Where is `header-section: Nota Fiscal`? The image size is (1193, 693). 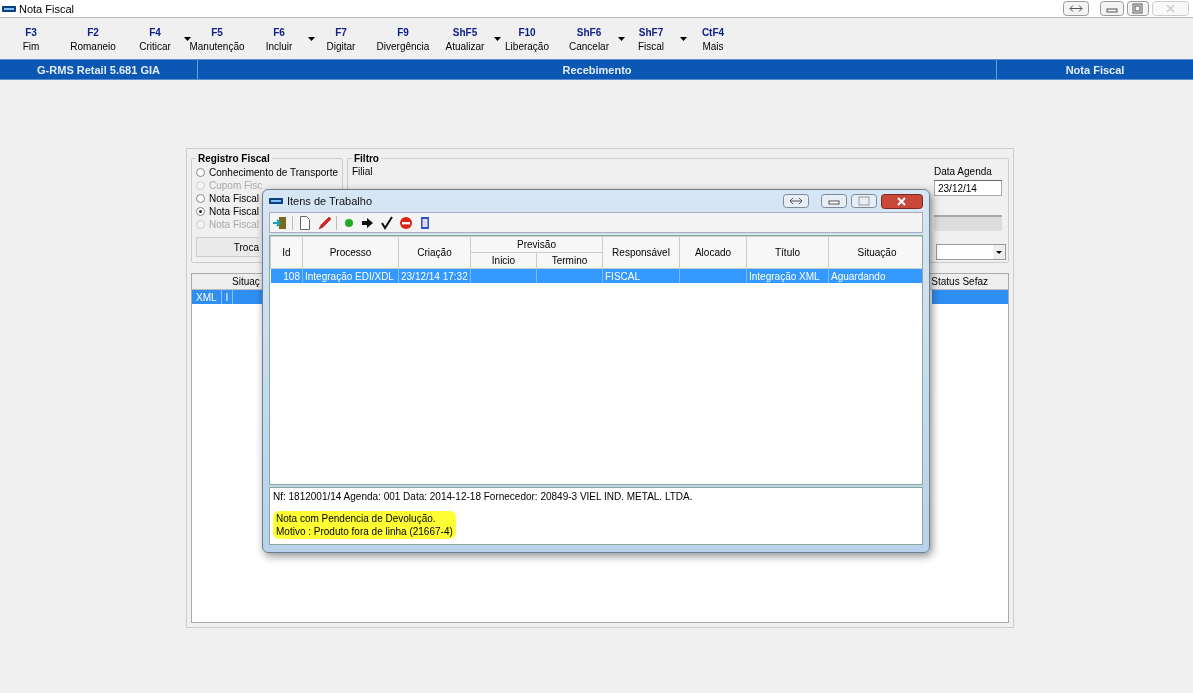 header-section: Nota Fiscal is located at coordinates (1095, 69).